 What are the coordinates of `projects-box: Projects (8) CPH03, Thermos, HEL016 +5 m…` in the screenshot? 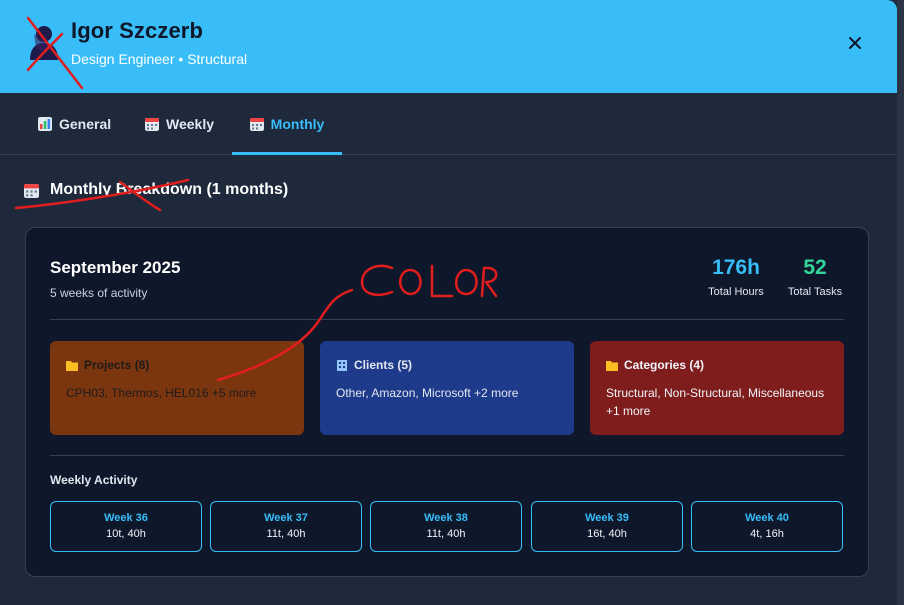 It's located at (177, 388).